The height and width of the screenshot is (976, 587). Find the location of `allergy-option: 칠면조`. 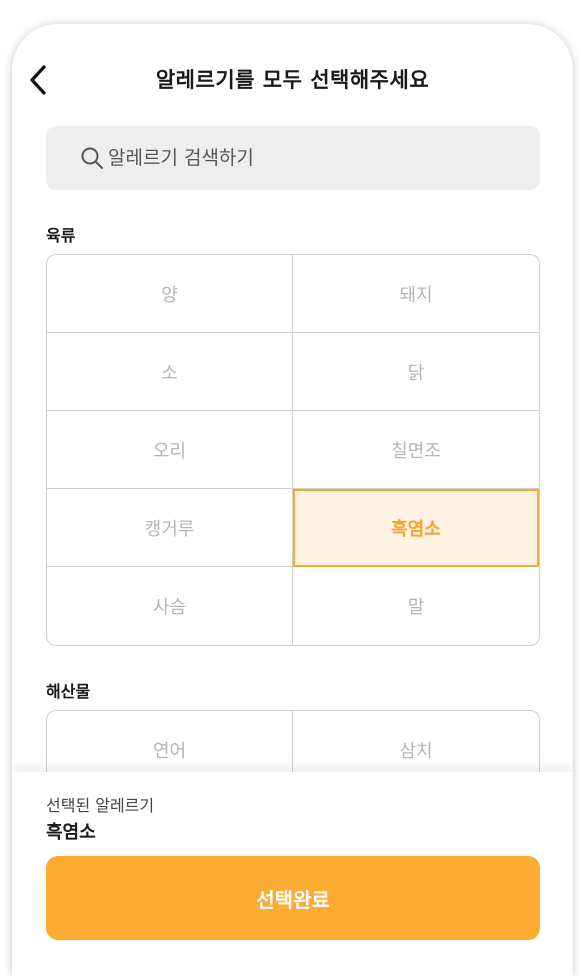

allergy-option: 칠면조 is located at coordinates (416, 450).